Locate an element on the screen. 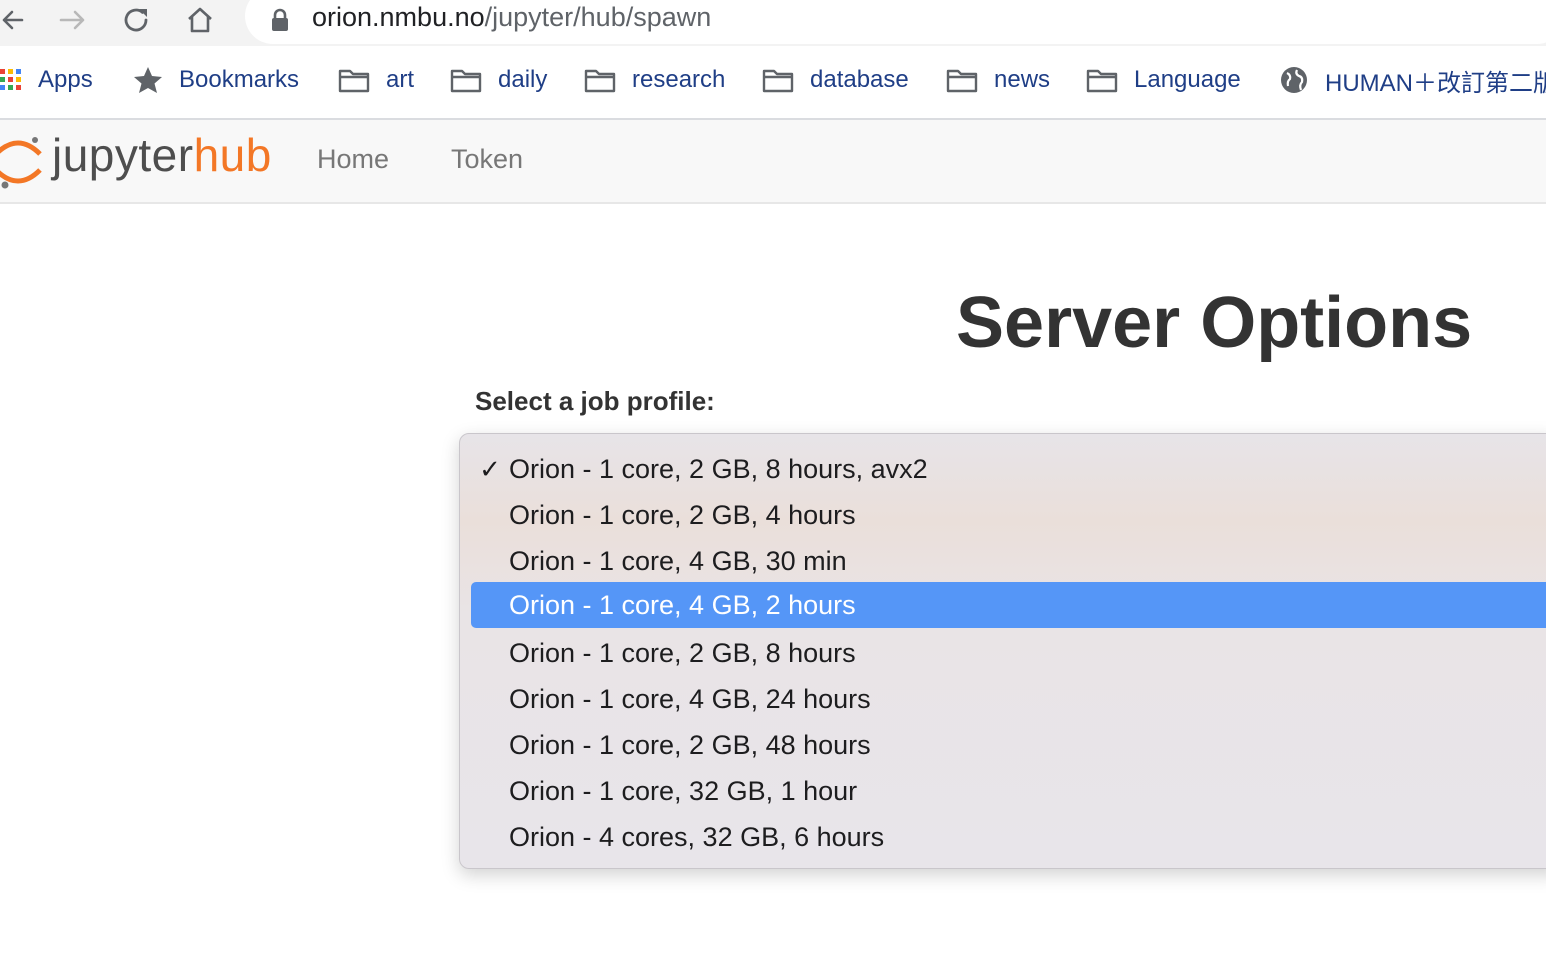  bookmark-folder-language: Language is located at coordinates (1163, 80).